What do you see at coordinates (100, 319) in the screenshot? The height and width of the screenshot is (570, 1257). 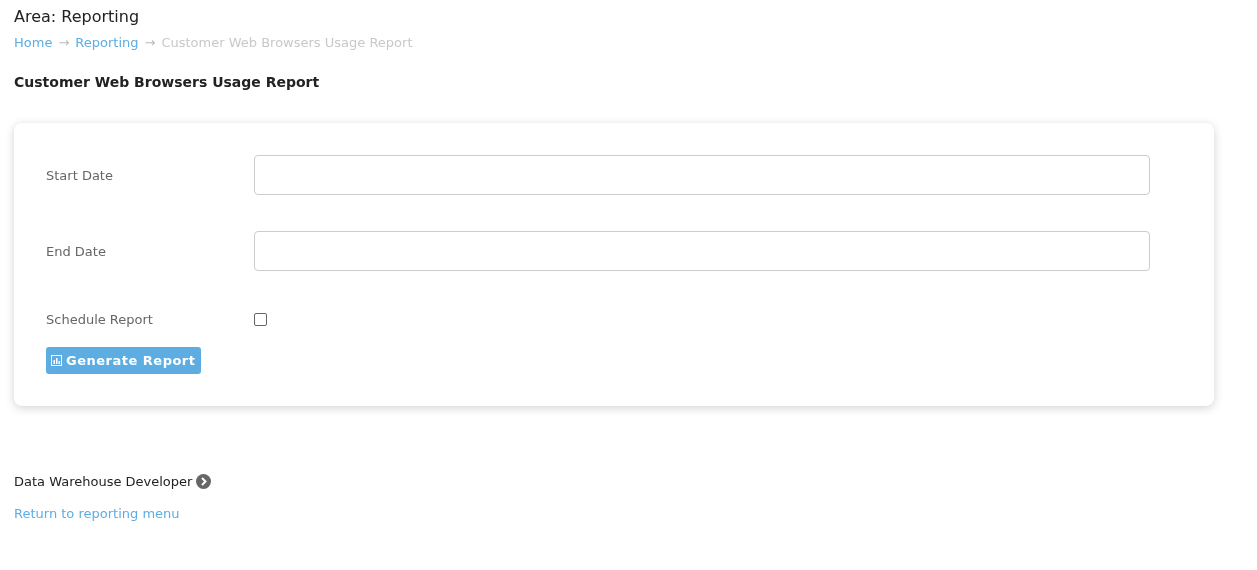 I see `field-label: Schedule Report` at bounding box center [100, 319].